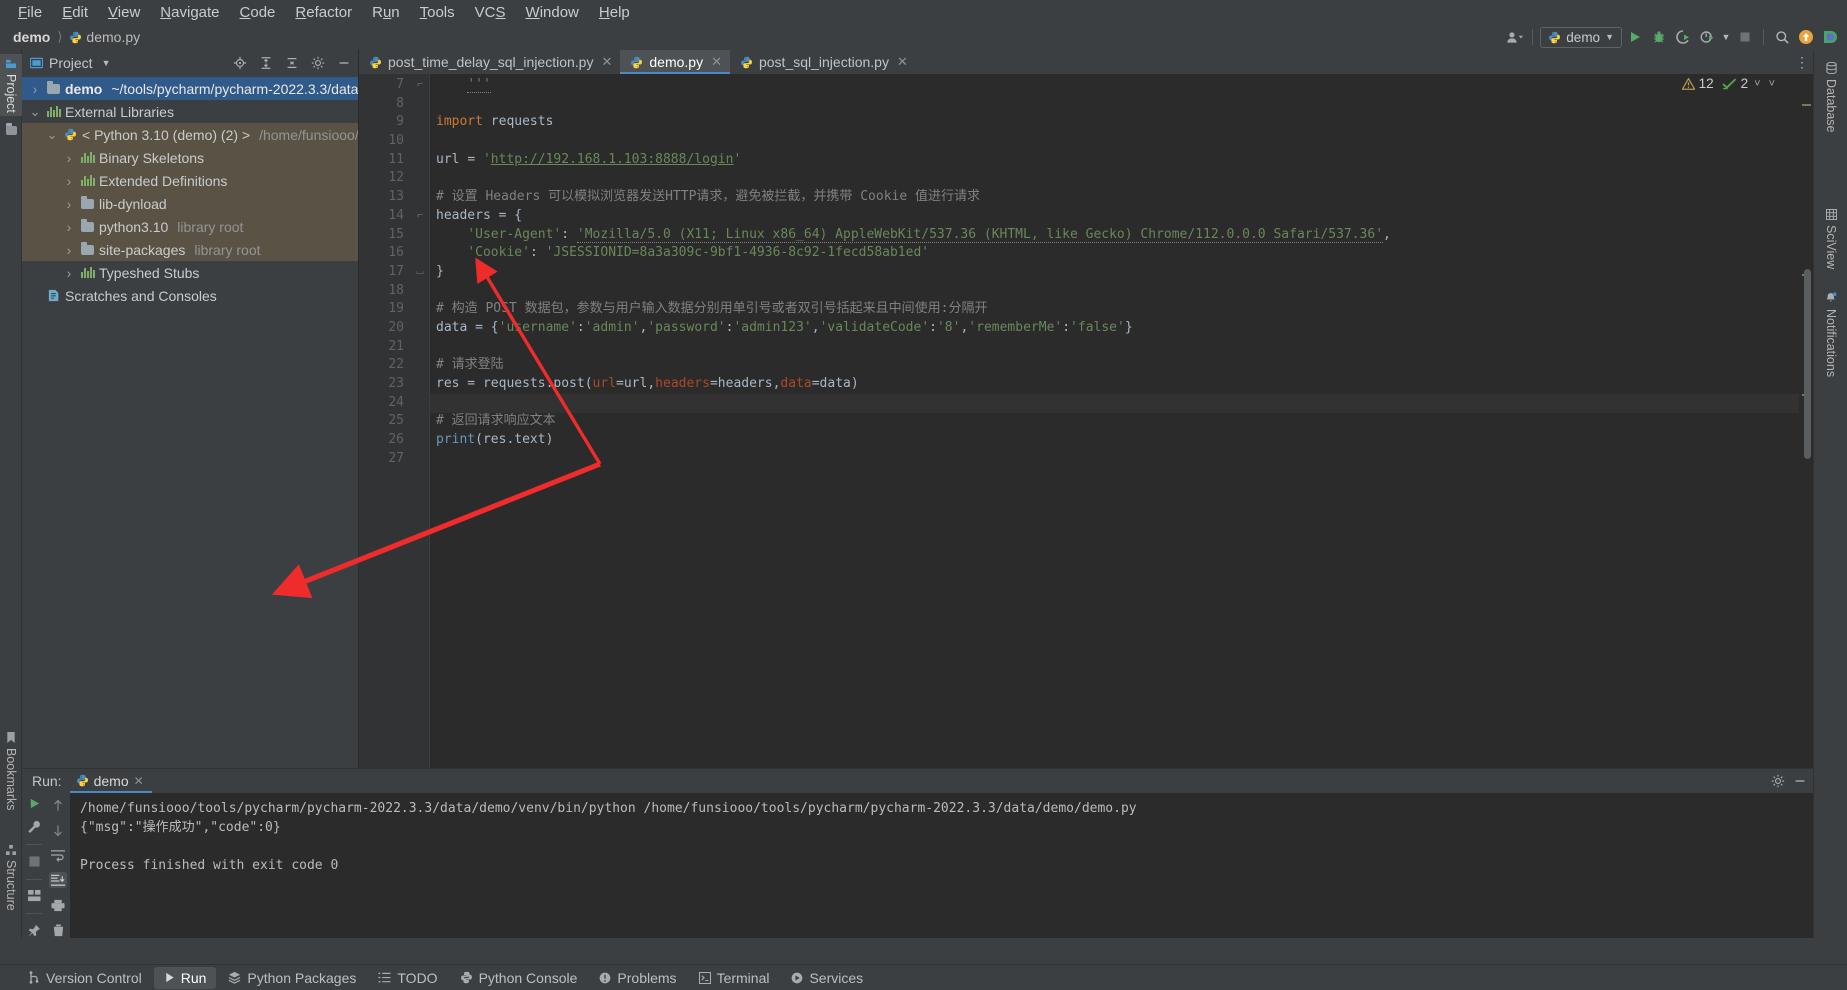 This screenshot has width=1847, height=990. What do you see at coordinates (11, 134) in the screenshot?
I see `project-folder-icon-button` at bounding box center [11, 134].